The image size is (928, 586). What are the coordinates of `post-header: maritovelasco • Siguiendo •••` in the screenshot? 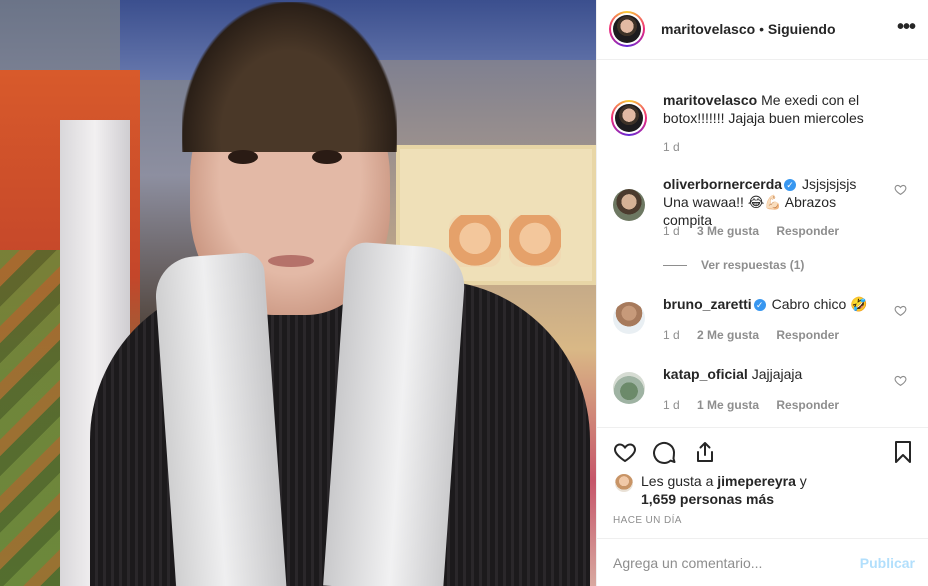 It's located at (762, 30).